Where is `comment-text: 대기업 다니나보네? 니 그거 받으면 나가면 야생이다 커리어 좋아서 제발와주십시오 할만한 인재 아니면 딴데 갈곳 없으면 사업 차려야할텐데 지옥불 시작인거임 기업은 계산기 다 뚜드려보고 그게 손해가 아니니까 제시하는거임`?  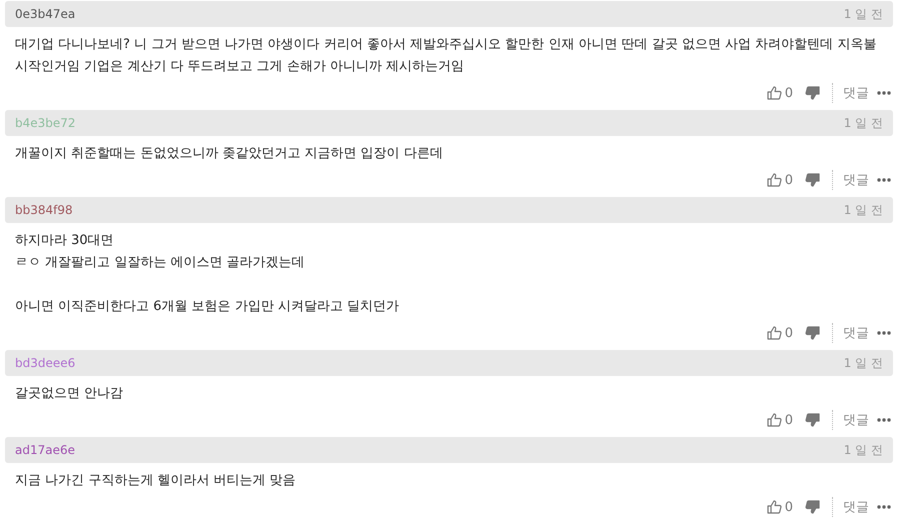
comment-text: 대기업 다니나보네? 니 그거 받으면 나가면 야생이다 커리어 좋아서 제발와주십시오 할만한 인재 아니면 딴데 갈곳 없으면 사업 차려야할텐데 지옥불 시작인거임 기업은 계산기 다 뚜드려보고 그게 손해가 아니니까 제시하는거임 is located at coordinates (446, 56).